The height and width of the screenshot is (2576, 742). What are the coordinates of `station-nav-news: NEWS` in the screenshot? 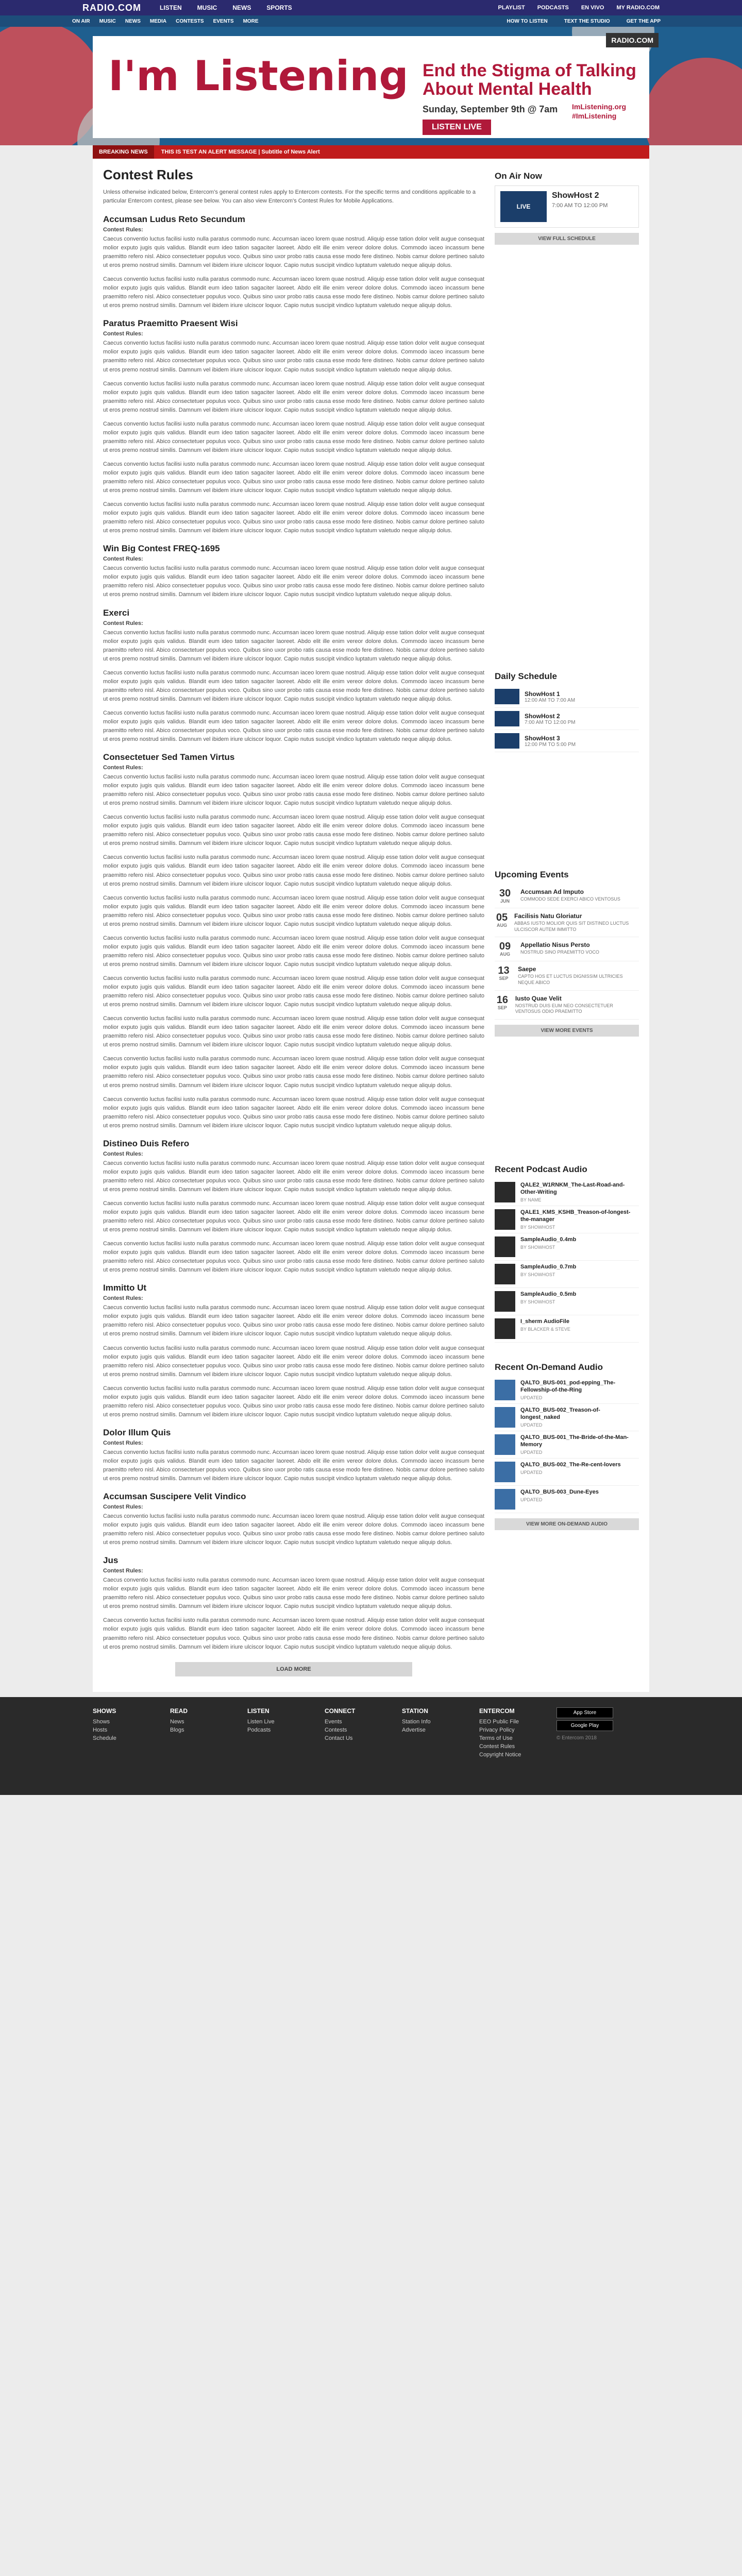 It's located at (133, 21).